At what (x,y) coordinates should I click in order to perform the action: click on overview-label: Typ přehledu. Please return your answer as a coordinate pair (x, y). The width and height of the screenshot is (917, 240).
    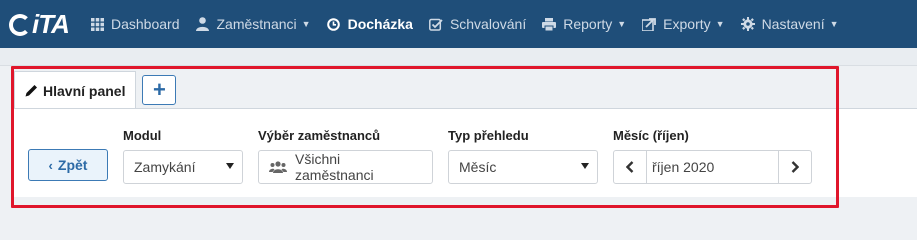
    Looking at the image, I should click on (488, 135).